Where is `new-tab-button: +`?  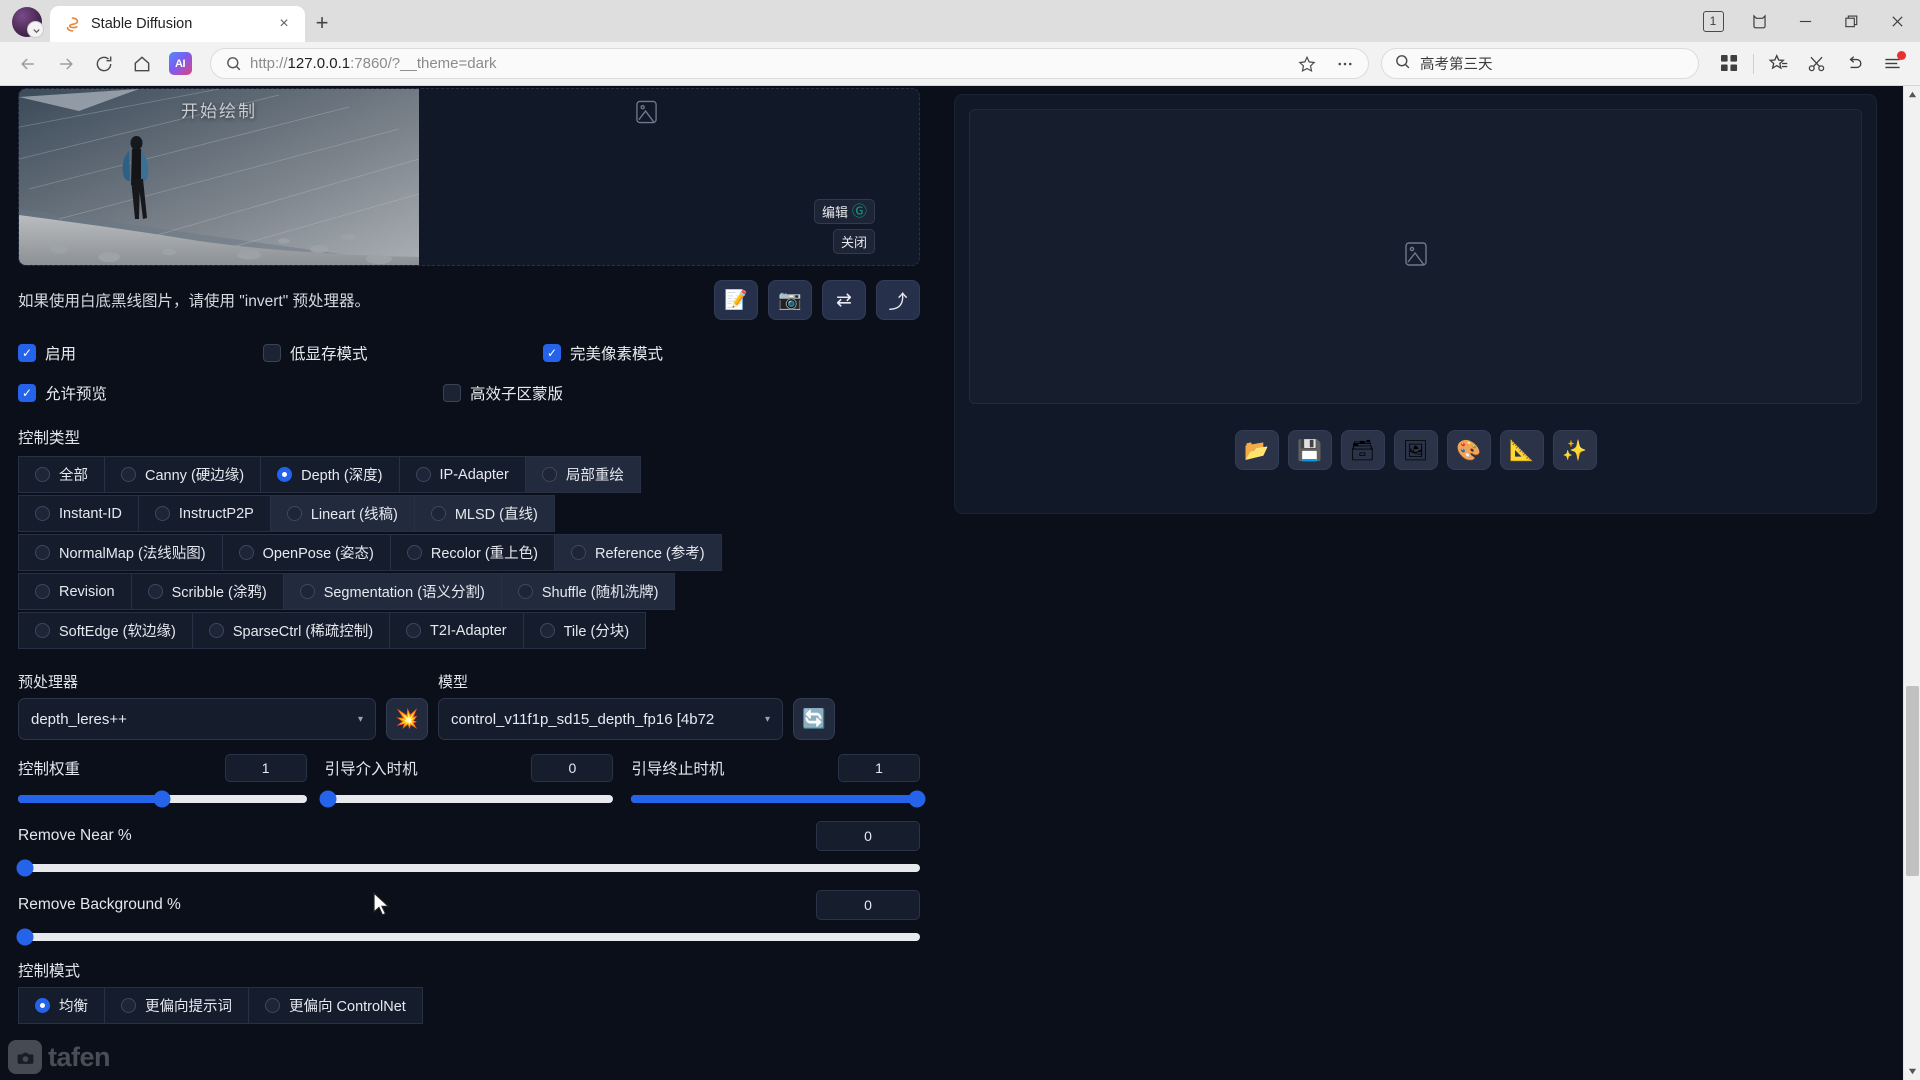
new-tab-button: + is located at coordinates (322, 23).